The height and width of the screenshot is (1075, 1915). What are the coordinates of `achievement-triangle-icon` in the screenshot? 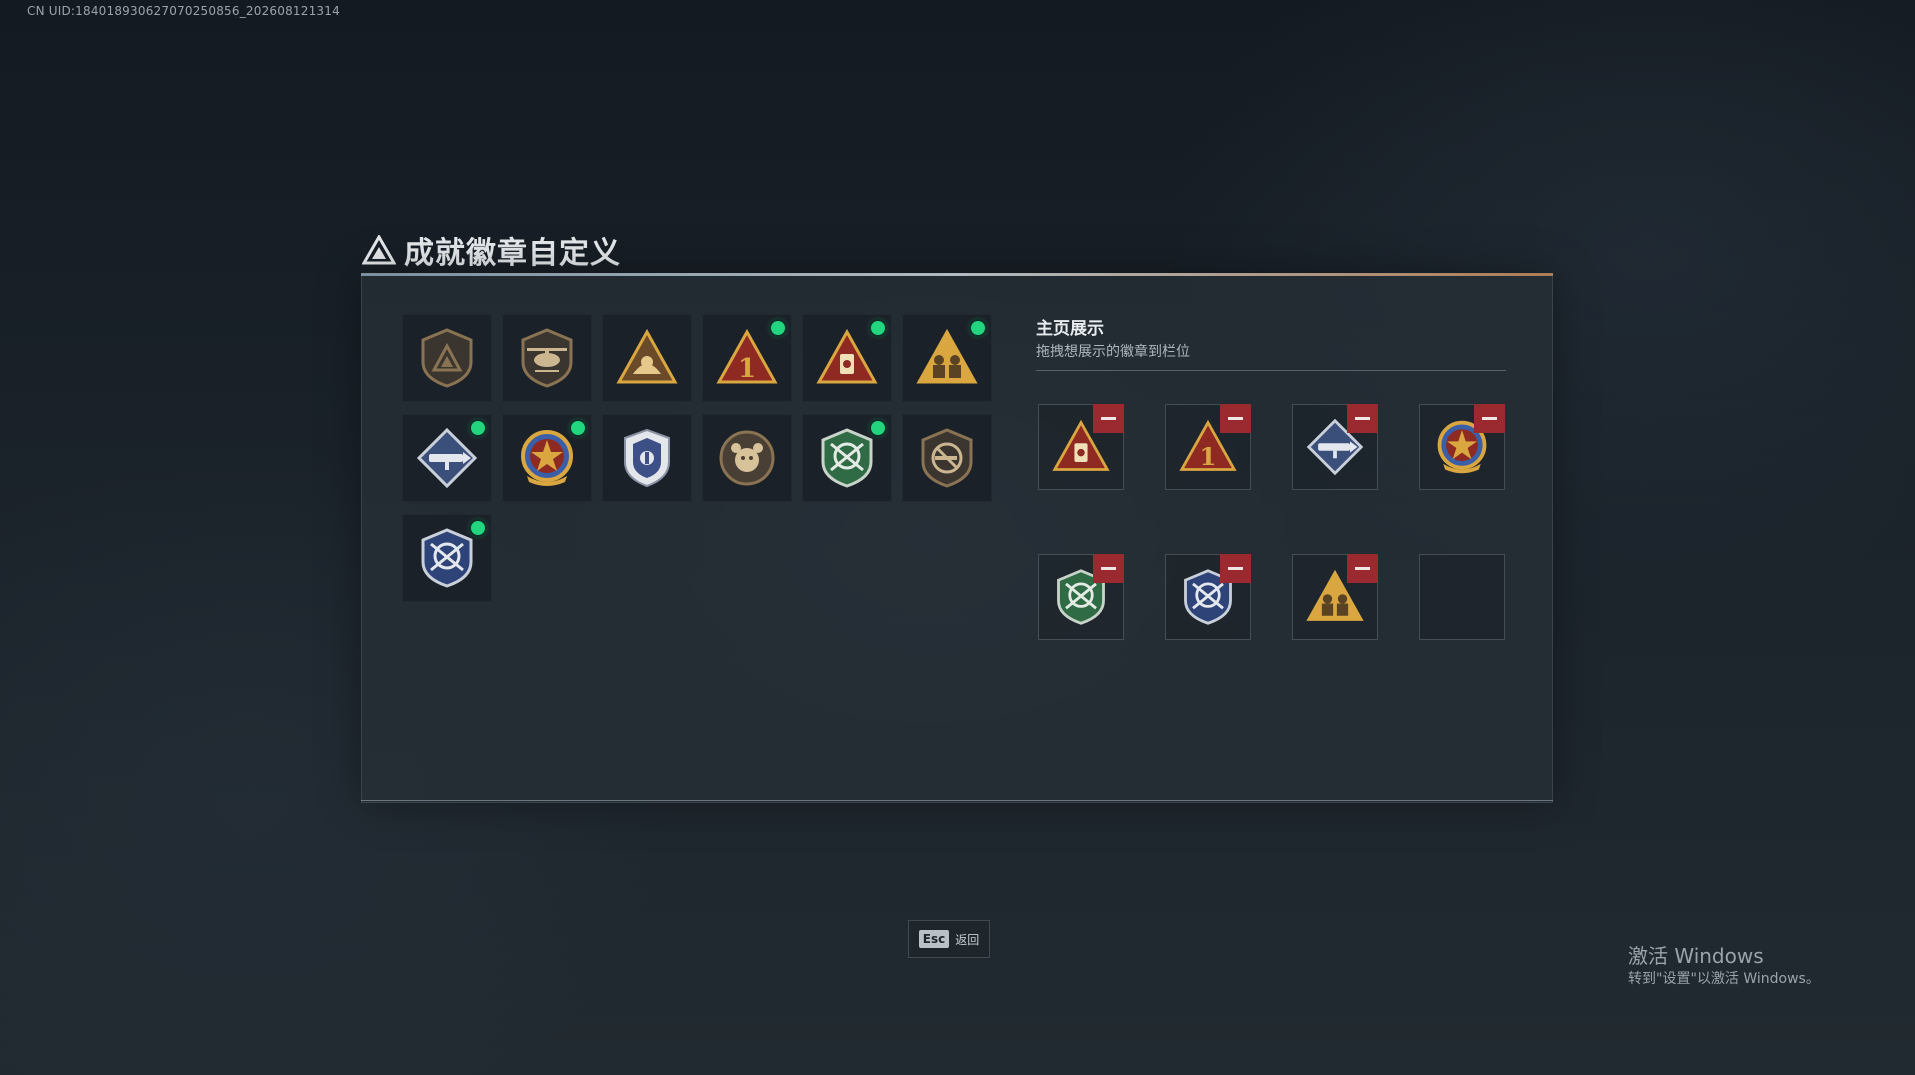 It's located at (379, 250).